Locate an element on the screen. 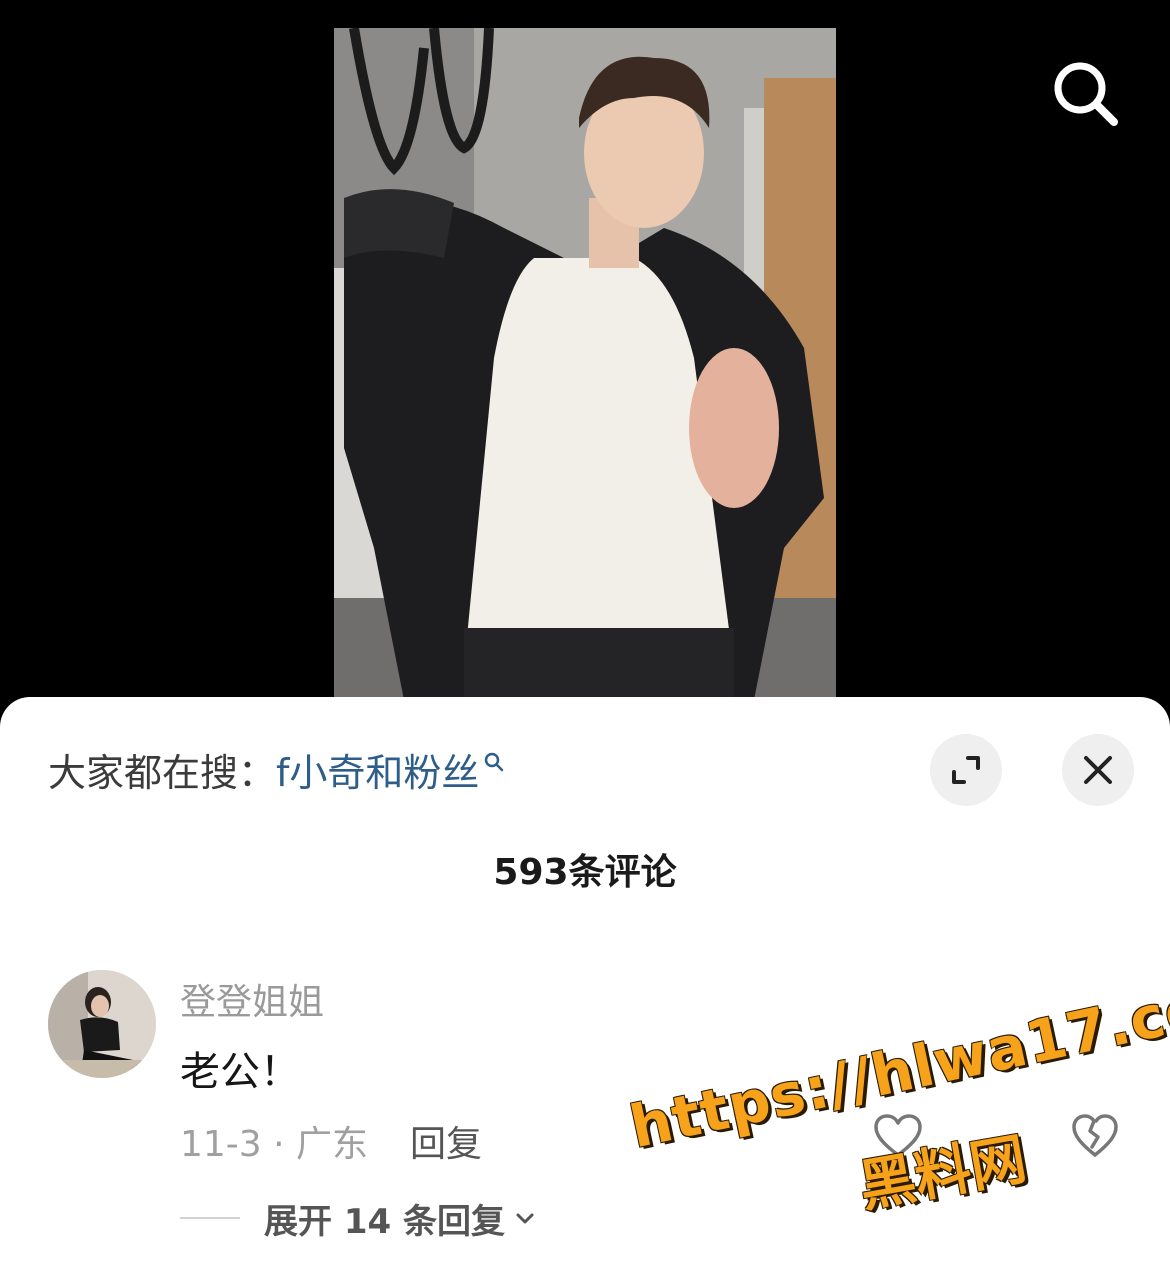 The image size is (1170, 1264). small-search-icon is located at coordinates (494, 762).